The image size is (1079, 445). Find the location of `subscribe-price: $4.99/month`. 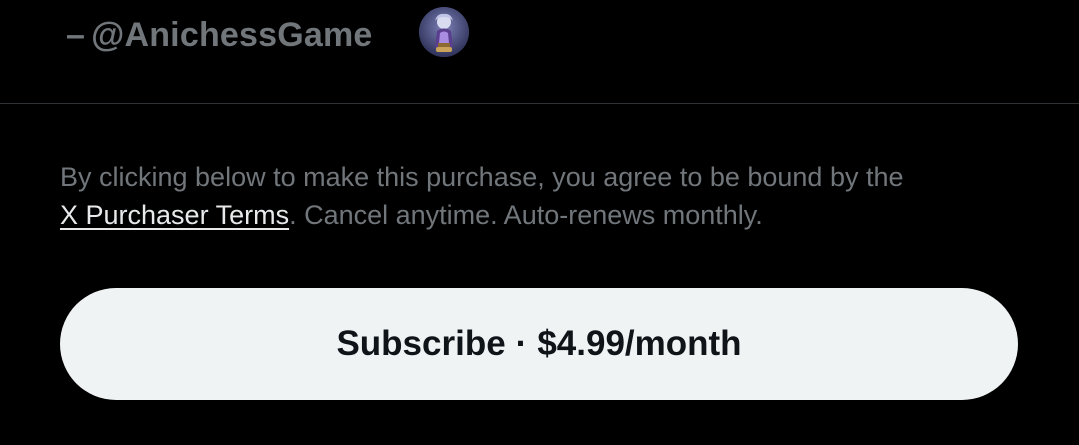

subscribe-price: $4.99/month is located at coordinates (639, 343).